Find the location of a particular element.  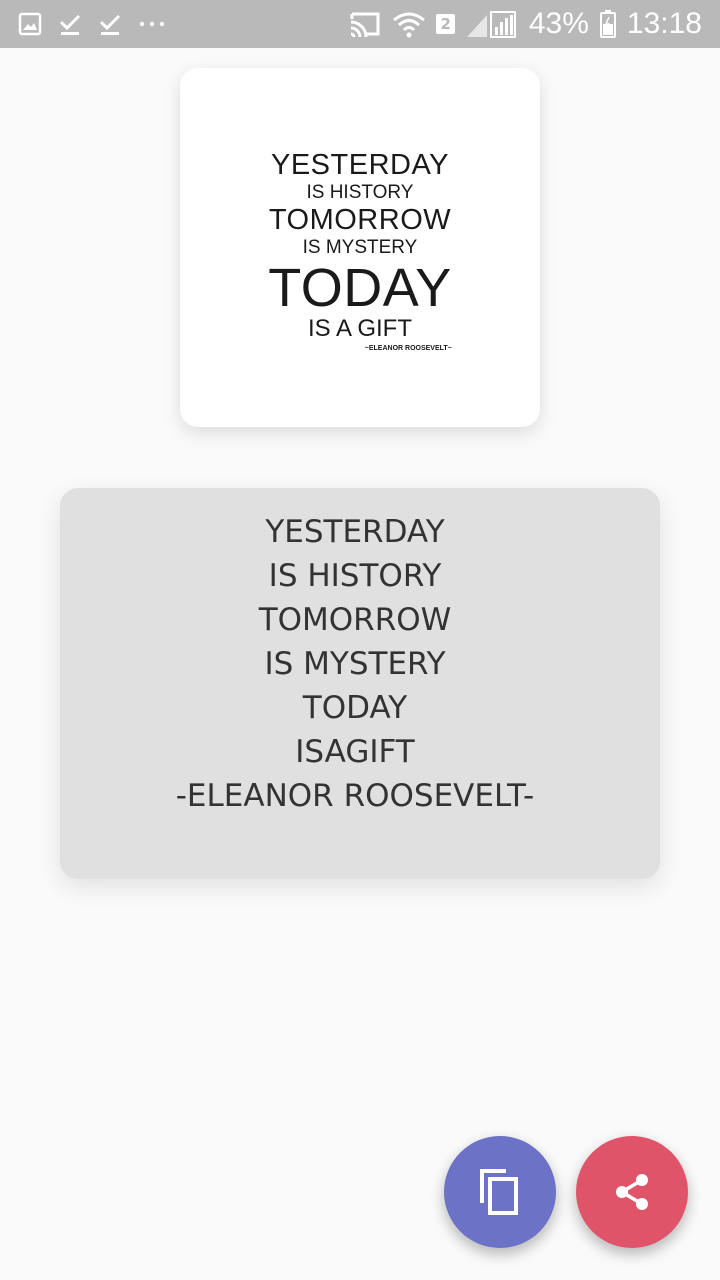

quote-text-line: TOMORROW is located at coordinates (355, 620).